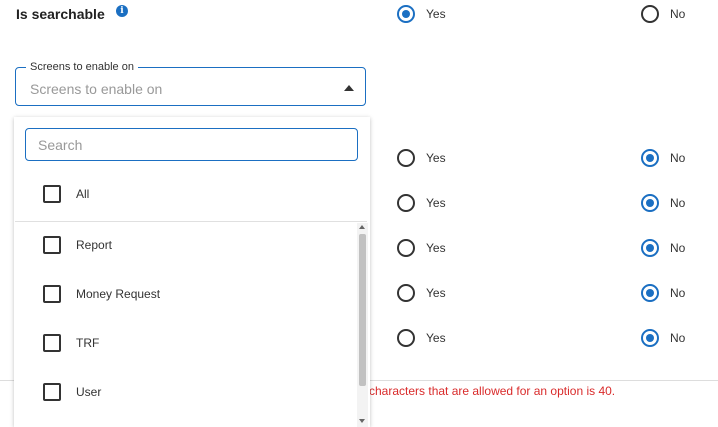 This screenshot has width=718, height=427. Describe the element at coordinates (362, 310) in the screenshot. I see `scrollbar-thumb` at that location.